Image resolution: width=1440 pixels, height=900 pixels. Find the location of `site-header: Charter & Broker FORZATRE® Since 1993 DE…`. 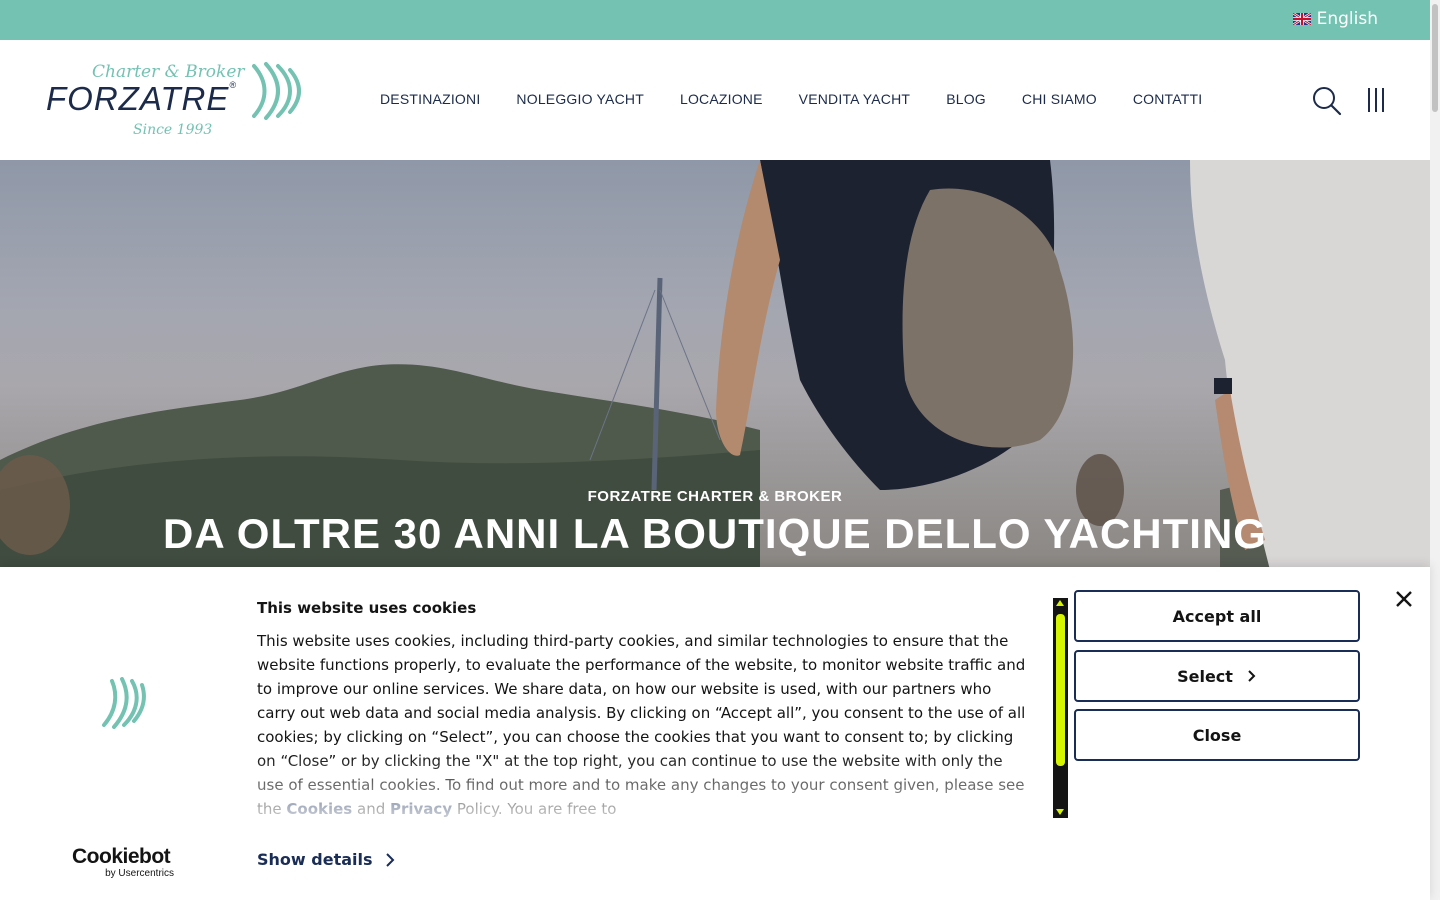

site-header: Charter & Broker FORZATRE® Since 1993 DE… is located at coordinates (715, 100).